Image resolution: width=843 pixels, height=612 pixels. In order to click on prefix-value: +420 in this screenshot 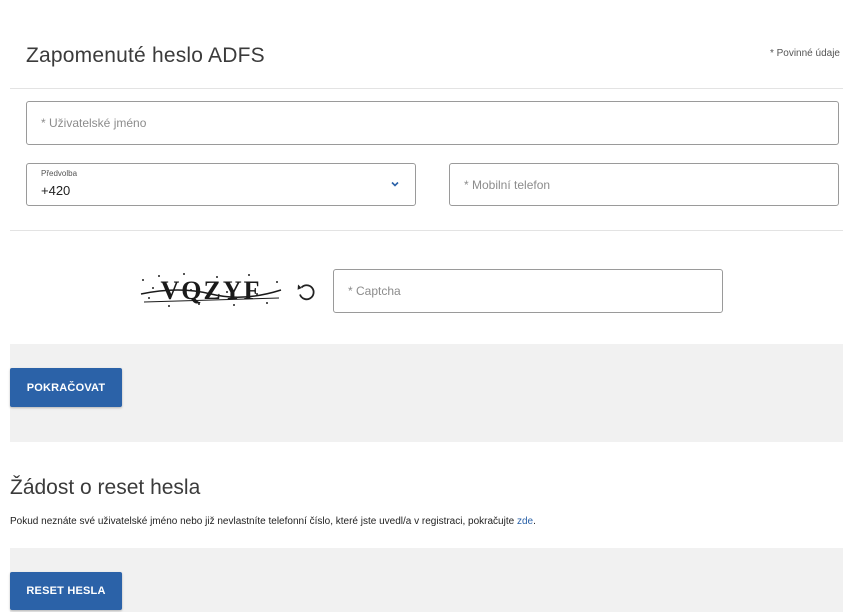, I will do `click(56, 190)`.